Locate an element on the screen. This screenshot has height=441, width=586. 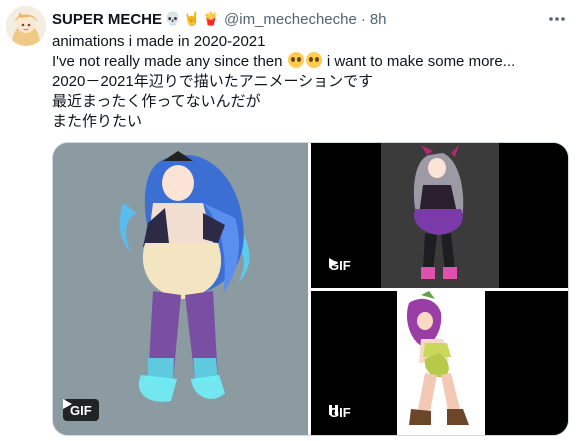
gif-3: GIF is located at coordinates (439, 363).